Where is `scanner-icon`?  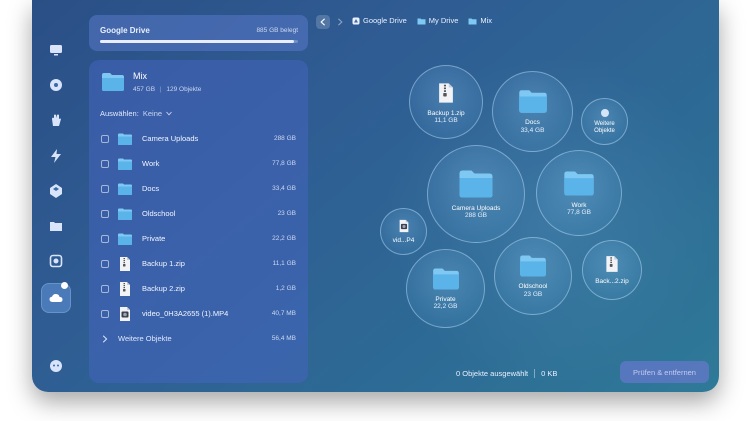
scanner-icon is located at coordinates (56, 261).